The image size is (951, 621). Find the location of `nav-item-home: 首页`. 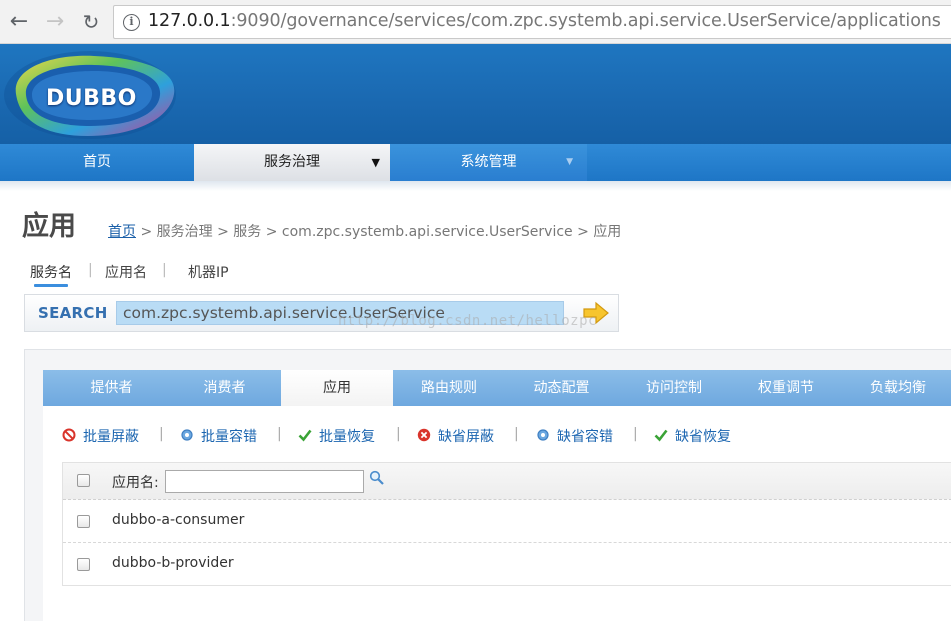

nav-item-home: 首页 is located at coordinates (97, 162).